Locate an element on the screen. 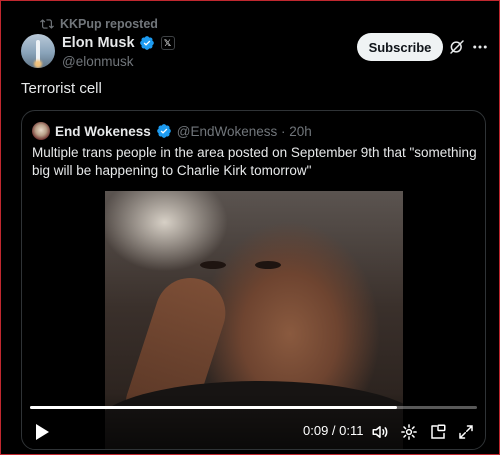  video-time: 0:09 / 0:11 is located at coordinates (333, 430).